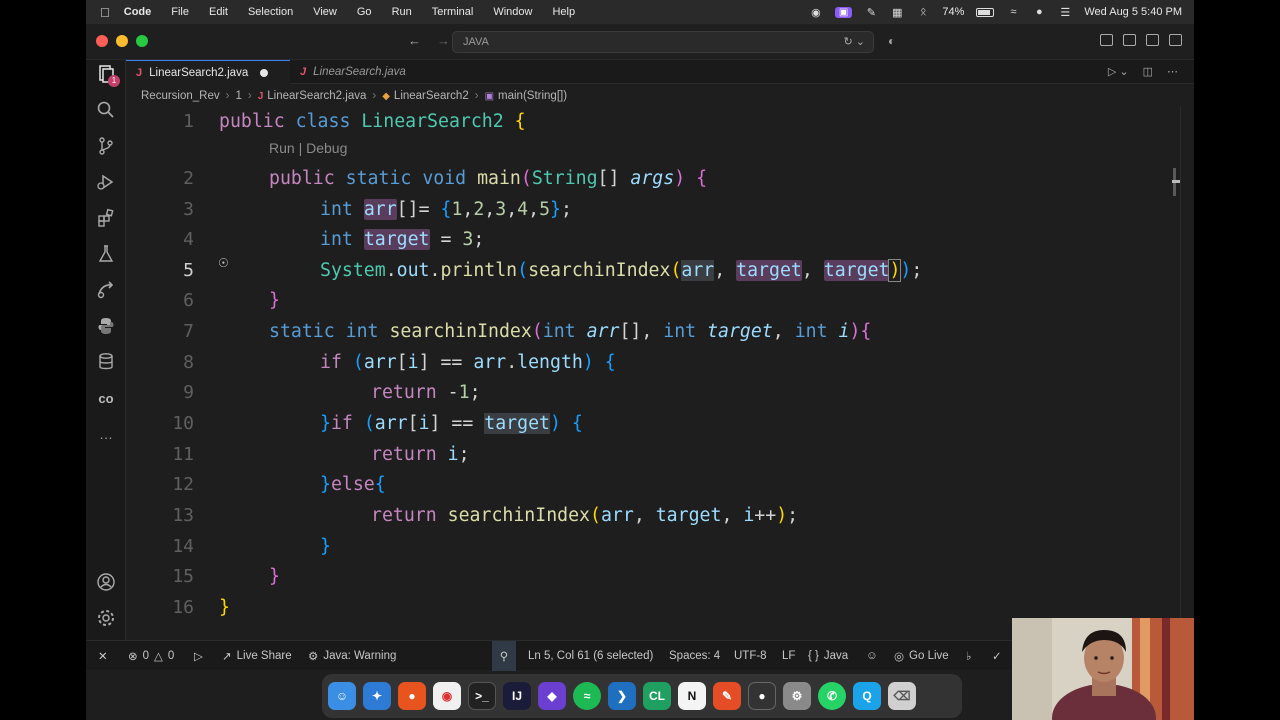 The width and height of the screenshot is (1280, 720). Describe the element at coordinates (106, 582) in the screenshot. I see `account-icon` at that location.